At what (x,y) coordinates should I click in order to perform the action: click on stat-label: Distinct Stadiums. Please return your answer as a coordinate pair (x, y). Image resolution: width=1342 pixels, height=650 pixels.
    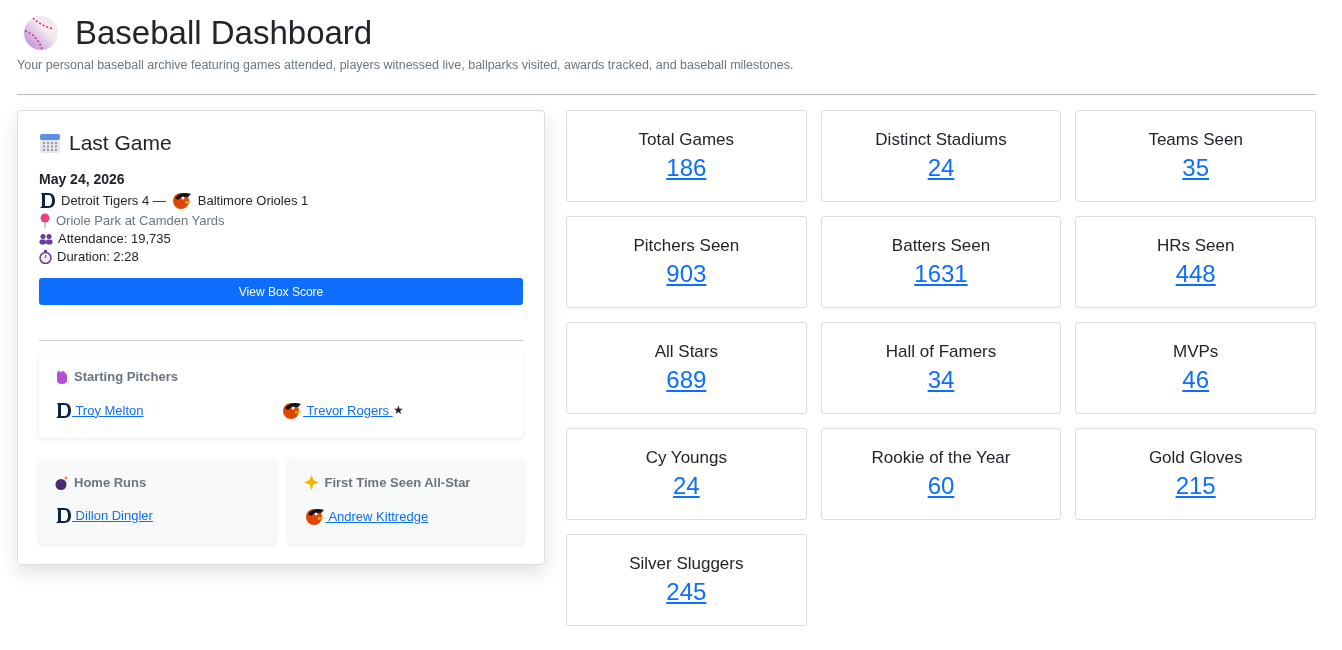
    Looking at the image, I should click on (941, 140).